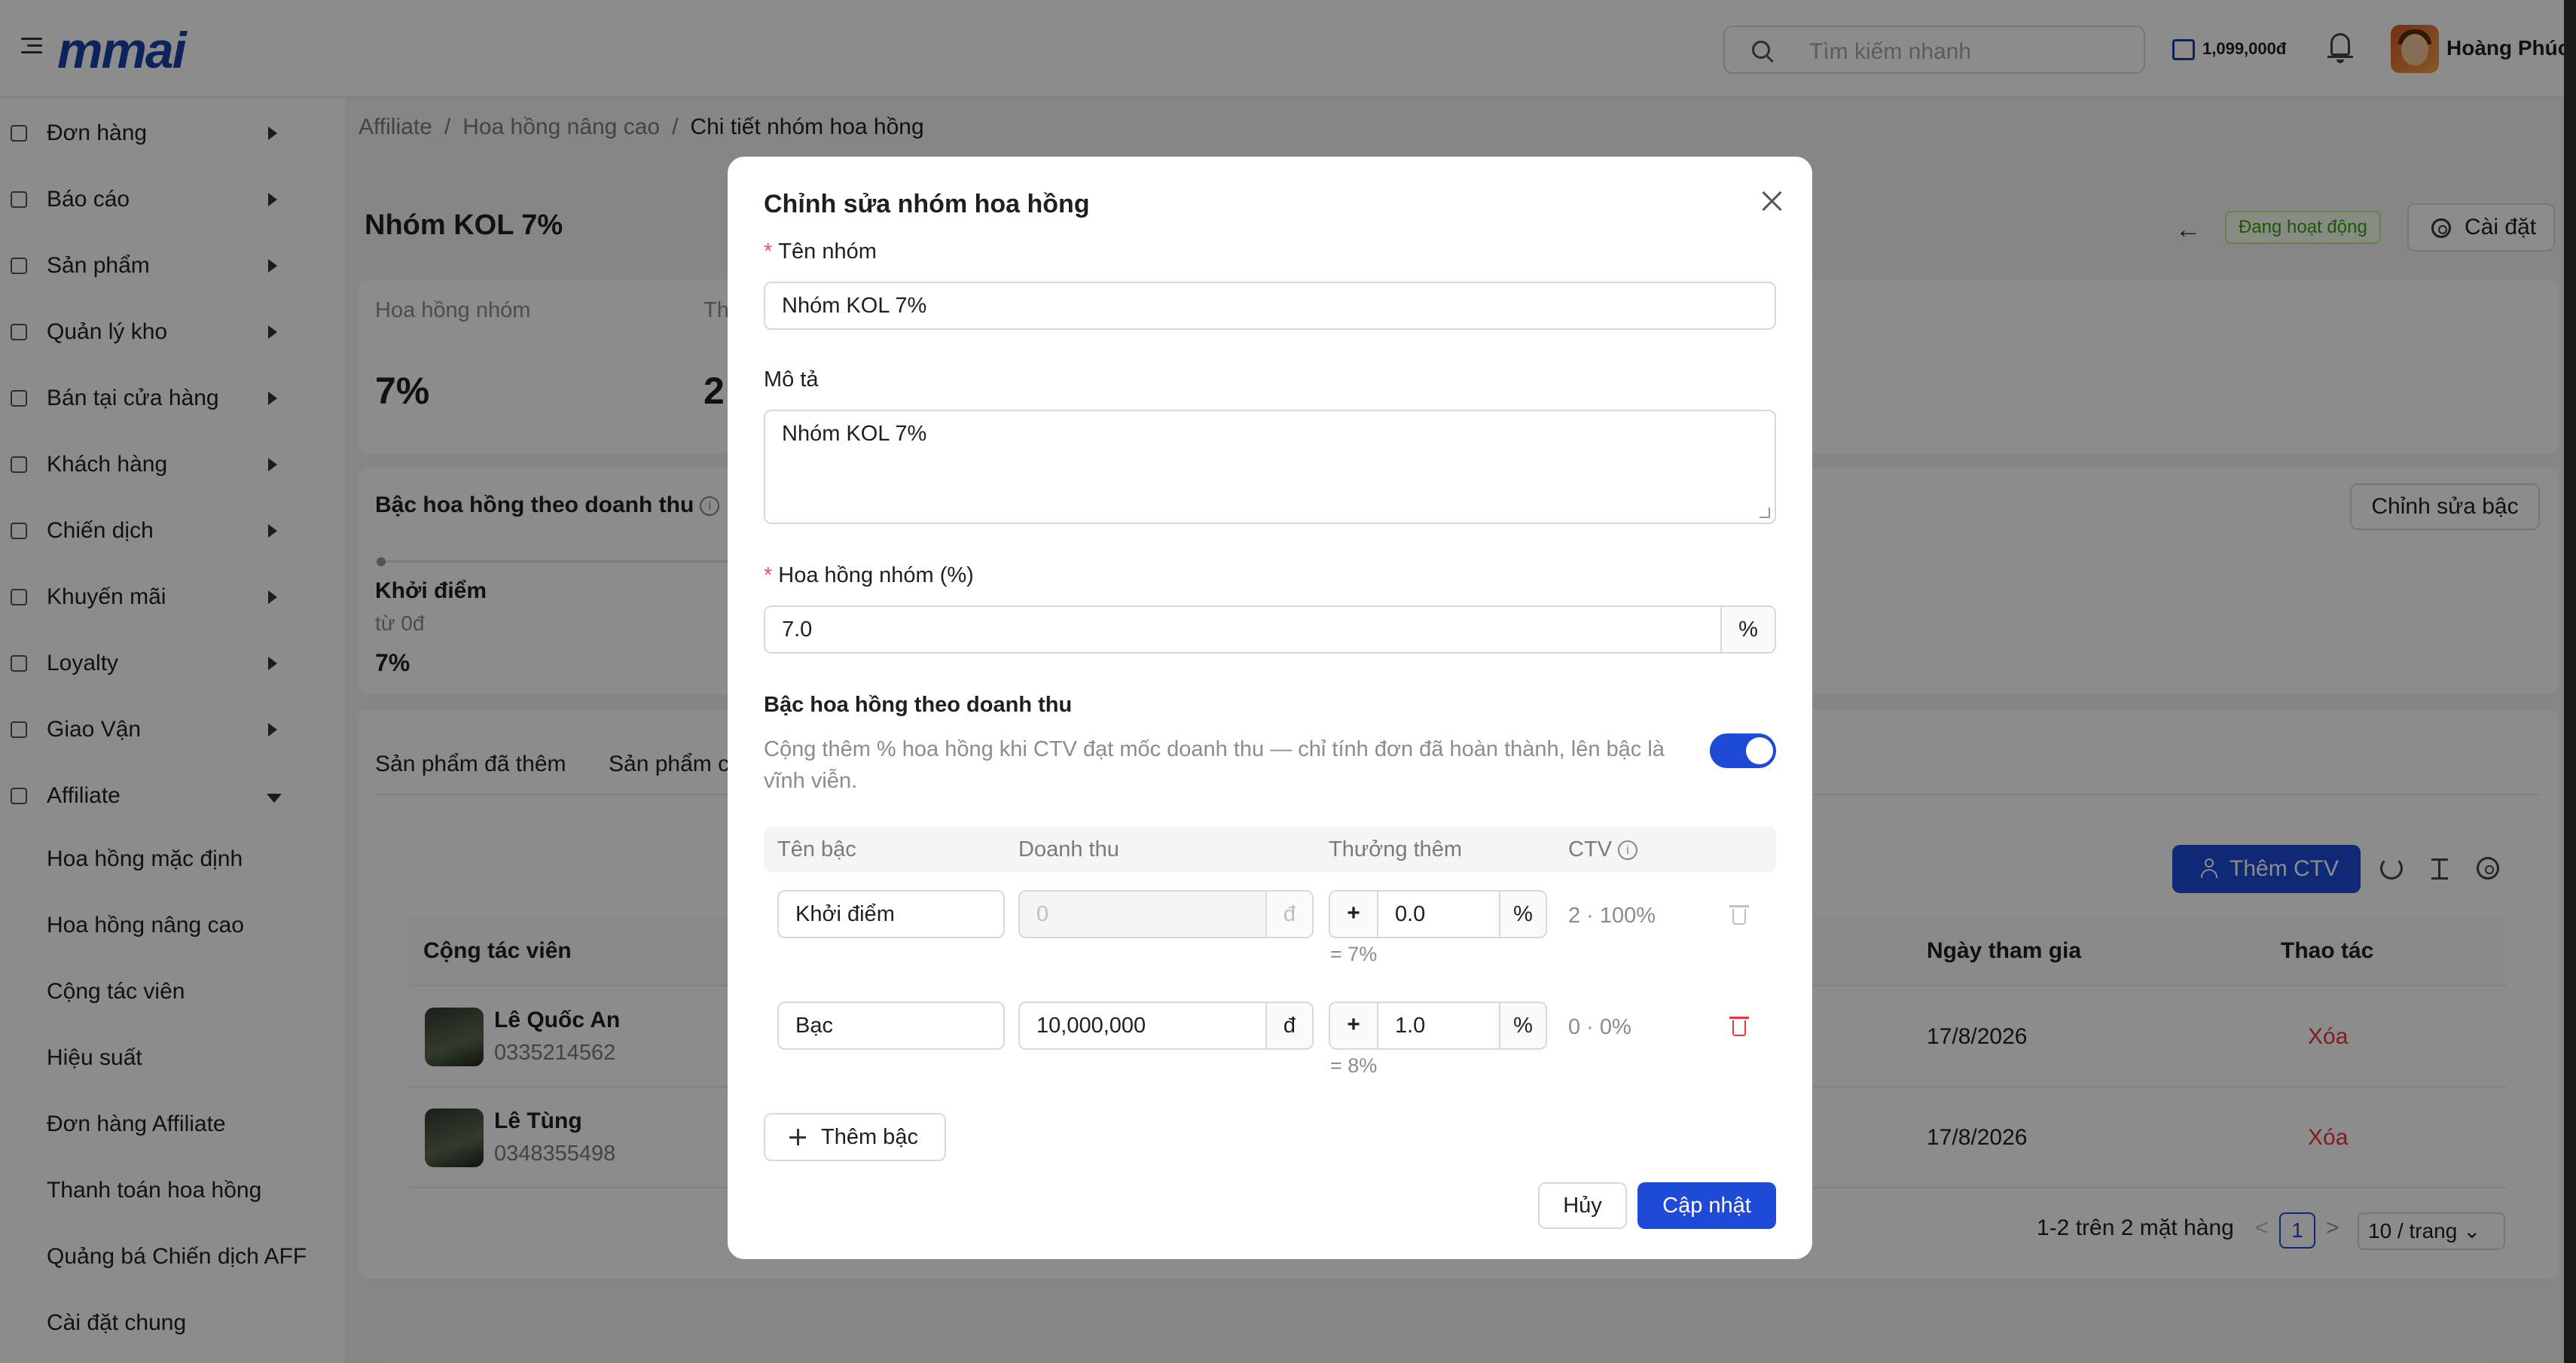 This screenshot has width=2576, height=1363. I want to click on close-icon, so click(1773, 201).